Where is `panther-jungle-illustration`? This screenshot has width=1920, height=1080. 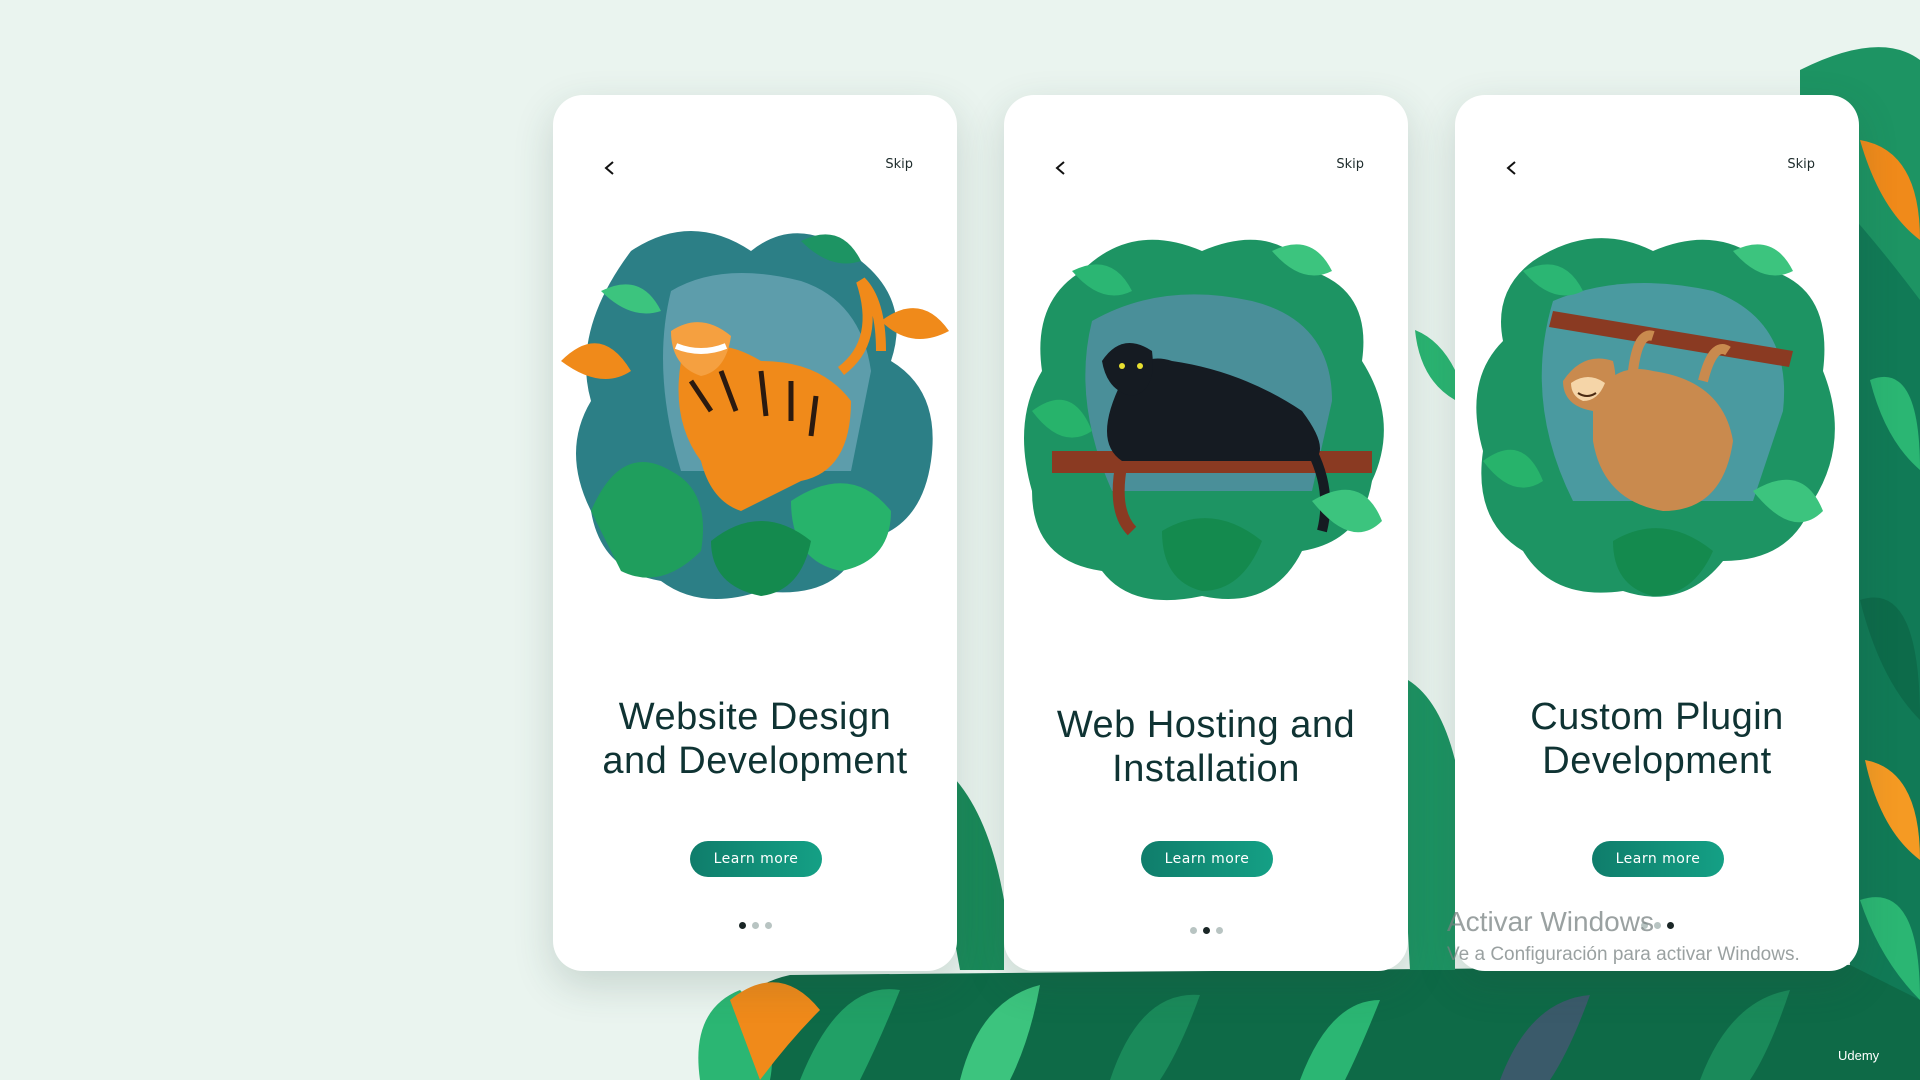
panther-jungle-illustration is located at coordinates (1204, 420).